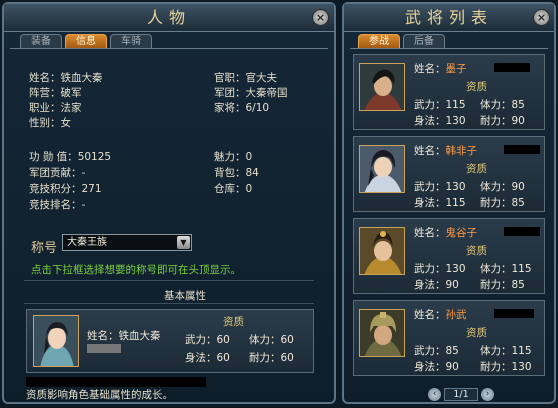  Describe the element at coordinates (66, 123) in the screenshot. I see `gender-value: 女` at that location.